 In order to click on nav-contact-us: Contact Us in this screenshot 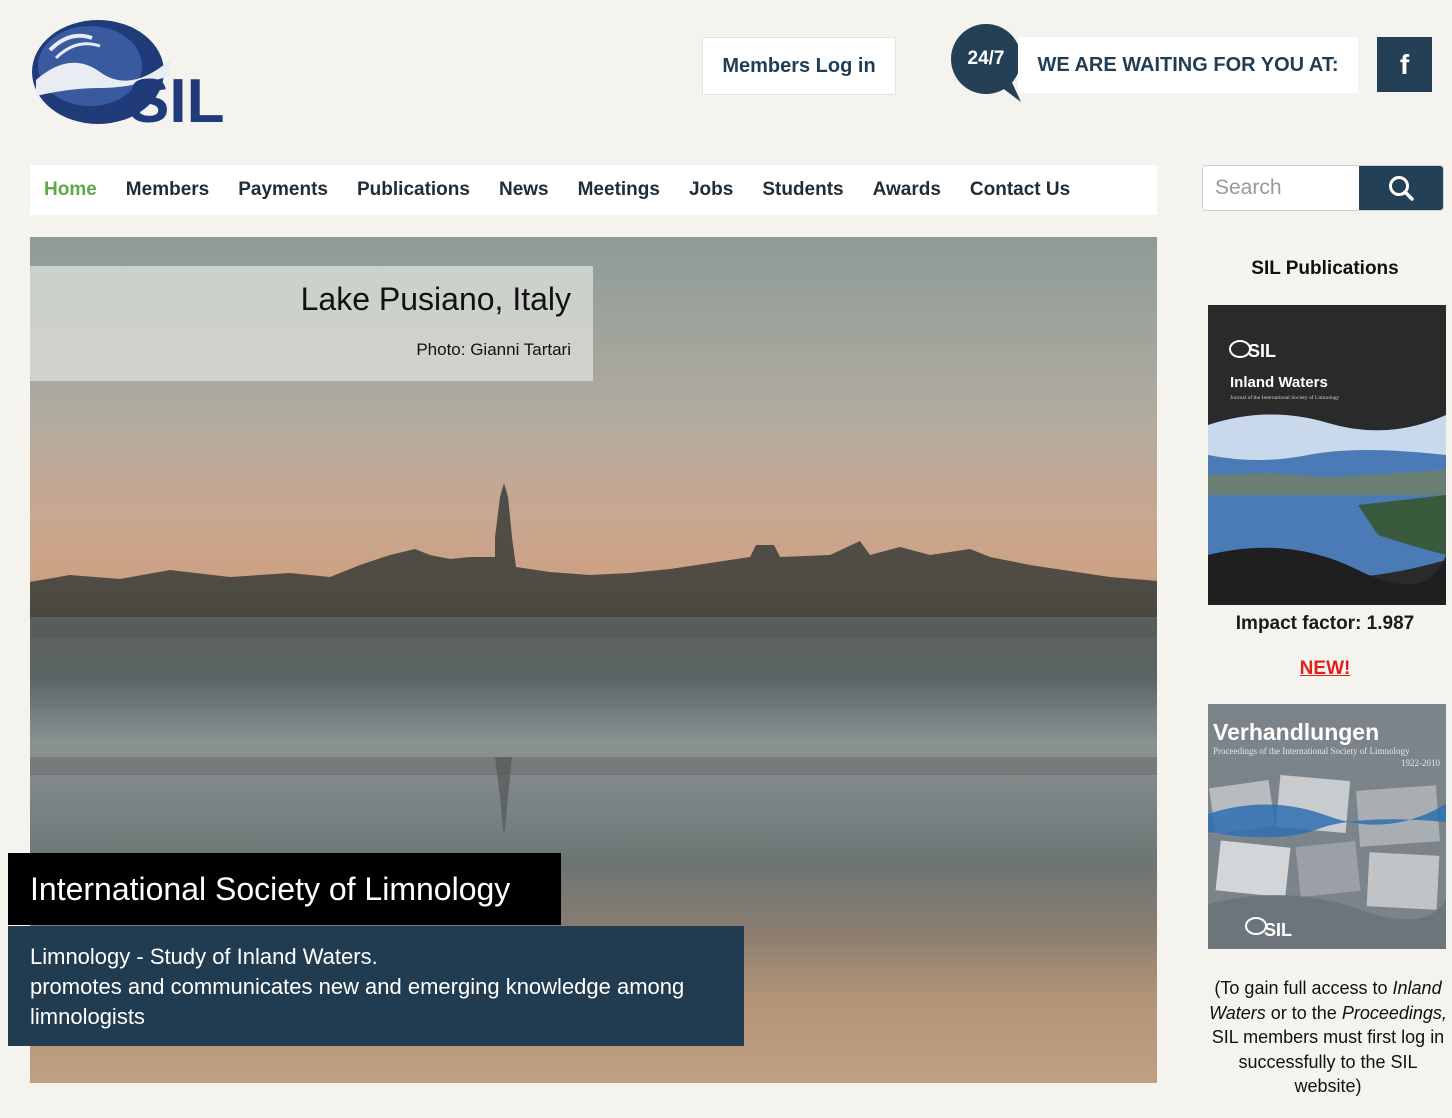, I will do `click(1020, 190)`.